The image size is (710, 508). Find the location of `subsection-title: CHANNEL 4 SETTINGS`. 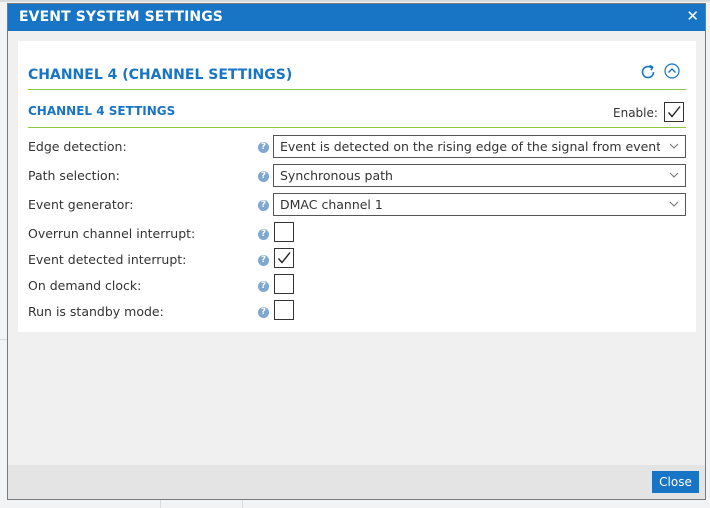

subsection-title: CHANNEL 4 SETTINGS is located at coordinates (102, 111).